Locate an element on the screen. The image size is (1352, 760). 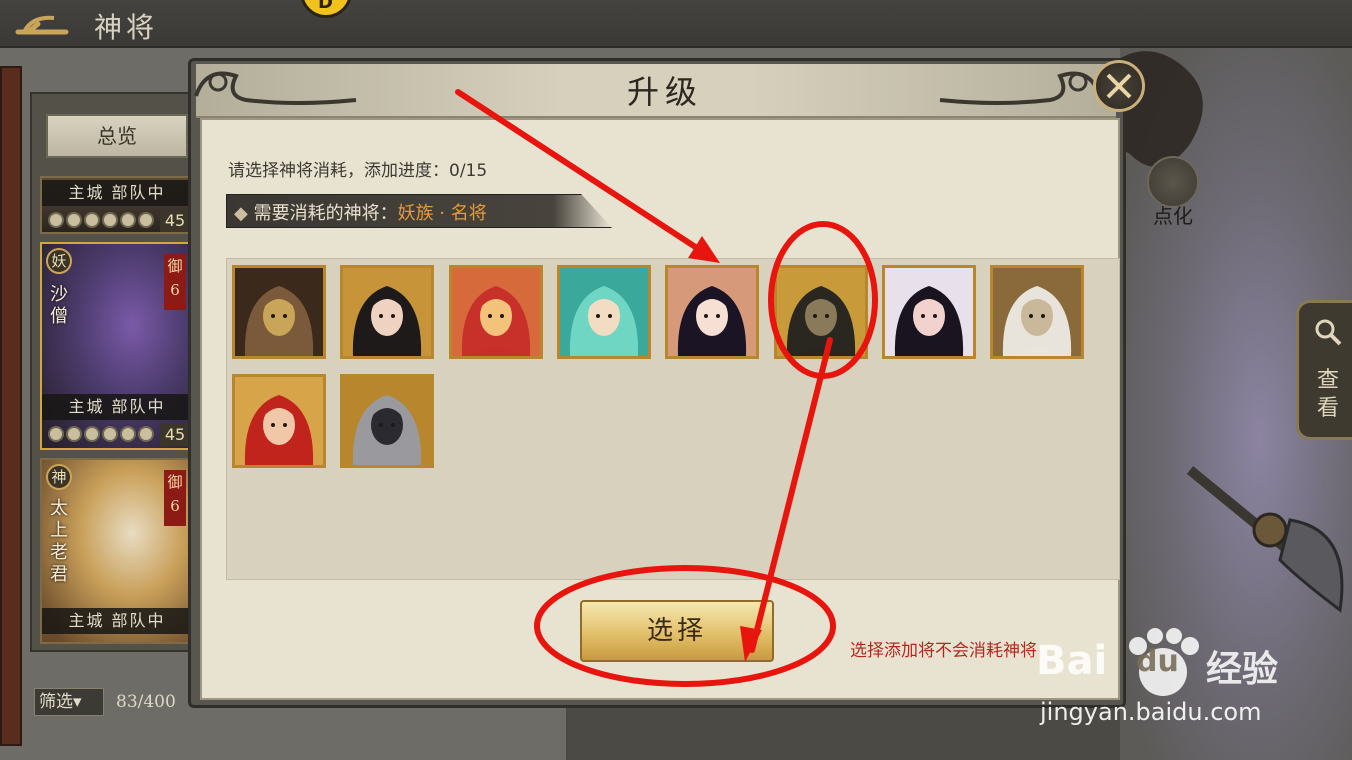
hero-portrait-flower-princess is located at coordinates (712, 312).